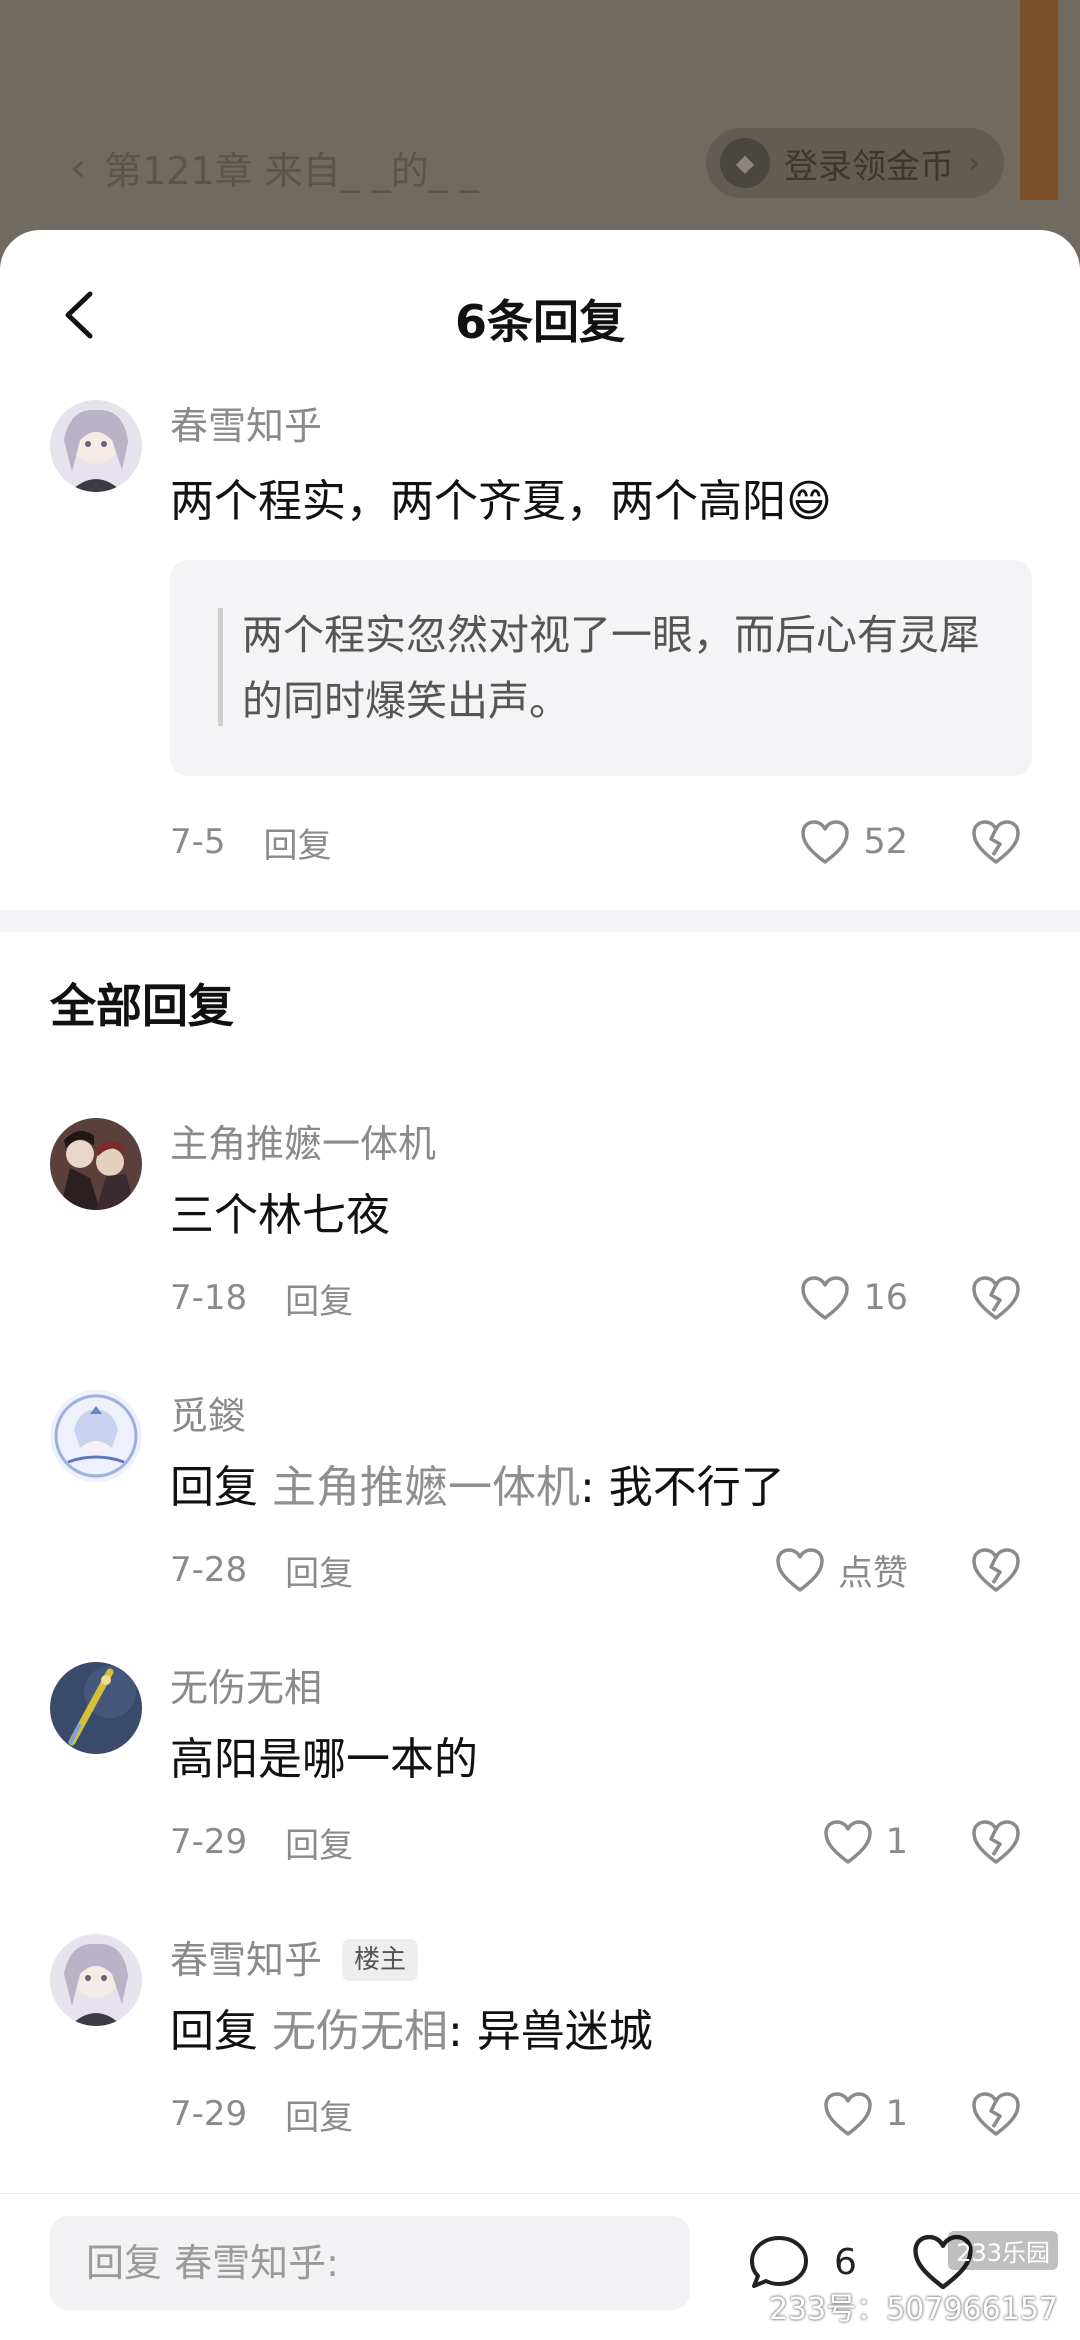 The height and width of the screenshot is (2340, 1080). What do you see at coordinates (280, 1215) in the screenshot?
I see `reply-text-body: 三个林七夜` at bounding box center [280, 1215].